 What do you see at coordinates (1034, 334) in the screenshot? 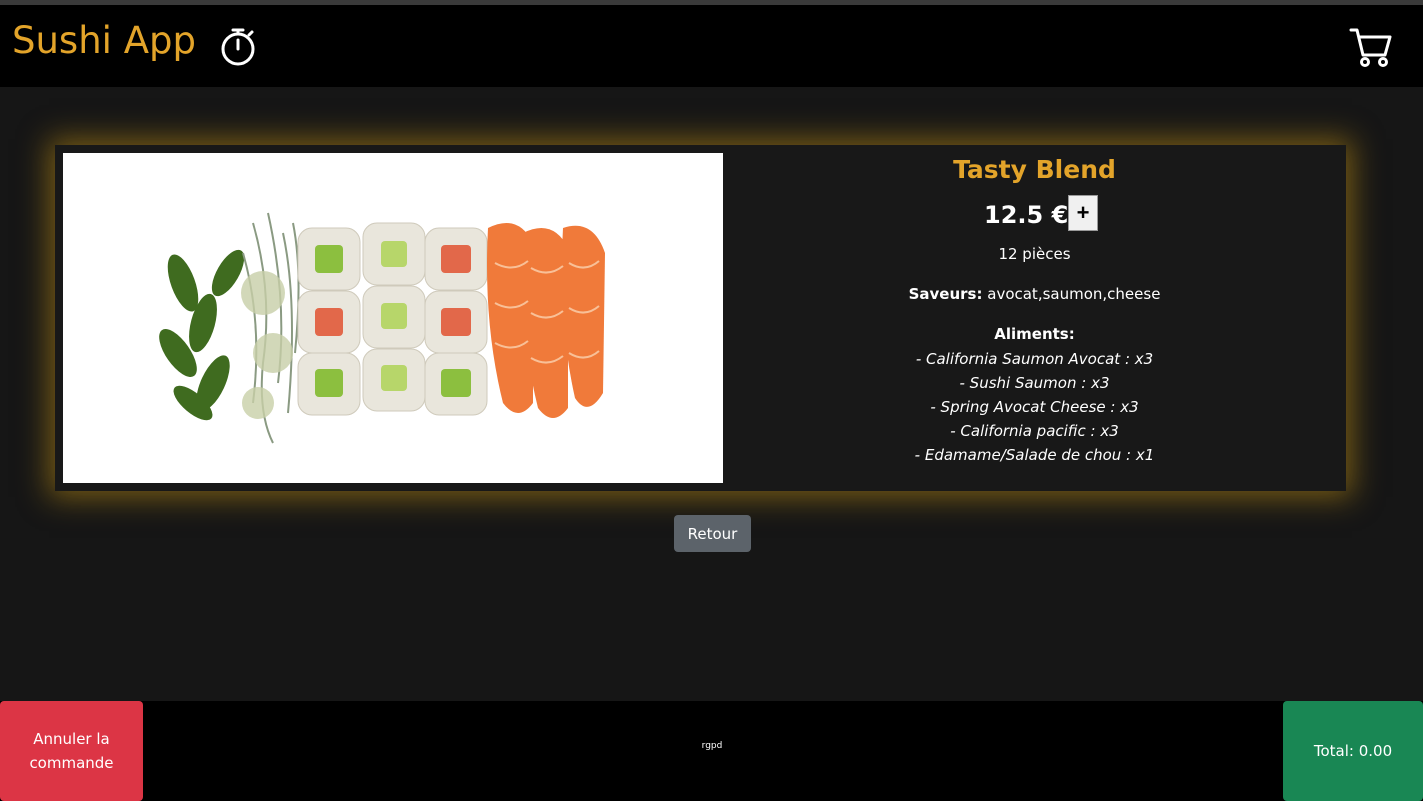
I see `aliments-label: Aliments:` at bounding box center [1034, 334].